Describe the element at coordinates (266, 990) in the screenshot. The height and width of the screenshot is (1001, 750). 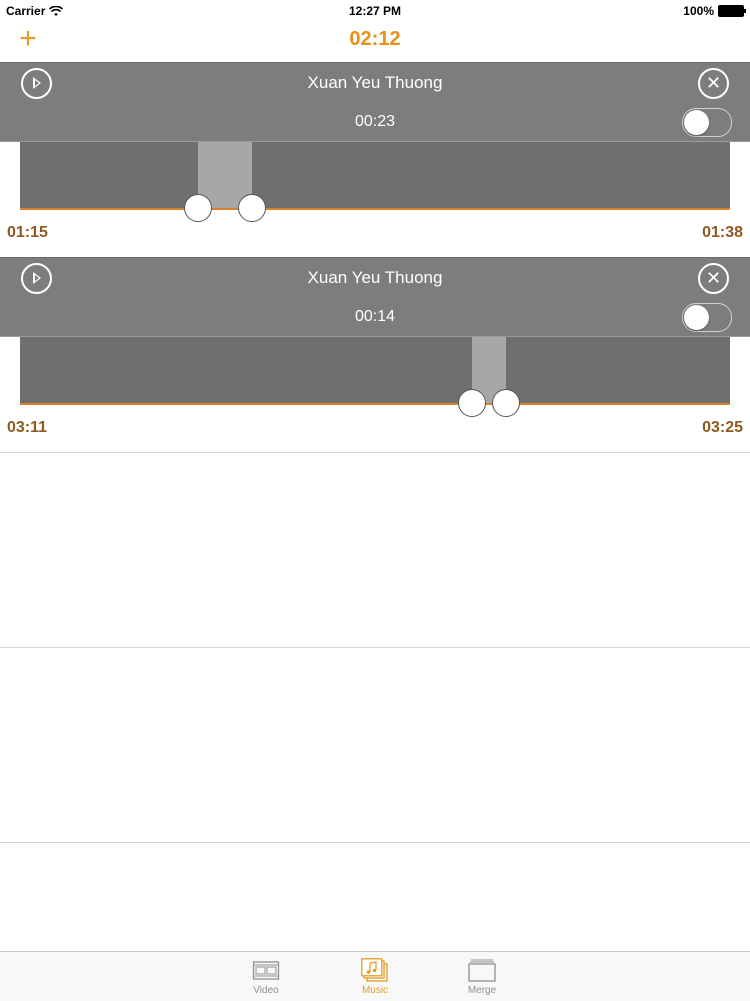
I see `tab-label: Video` at that location.